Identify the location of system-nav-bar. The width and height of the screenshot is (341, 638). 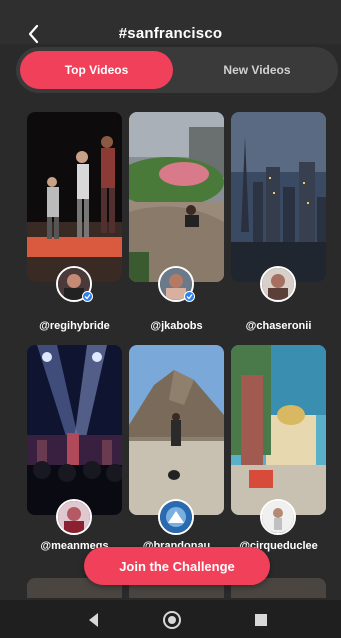
(170, 619).